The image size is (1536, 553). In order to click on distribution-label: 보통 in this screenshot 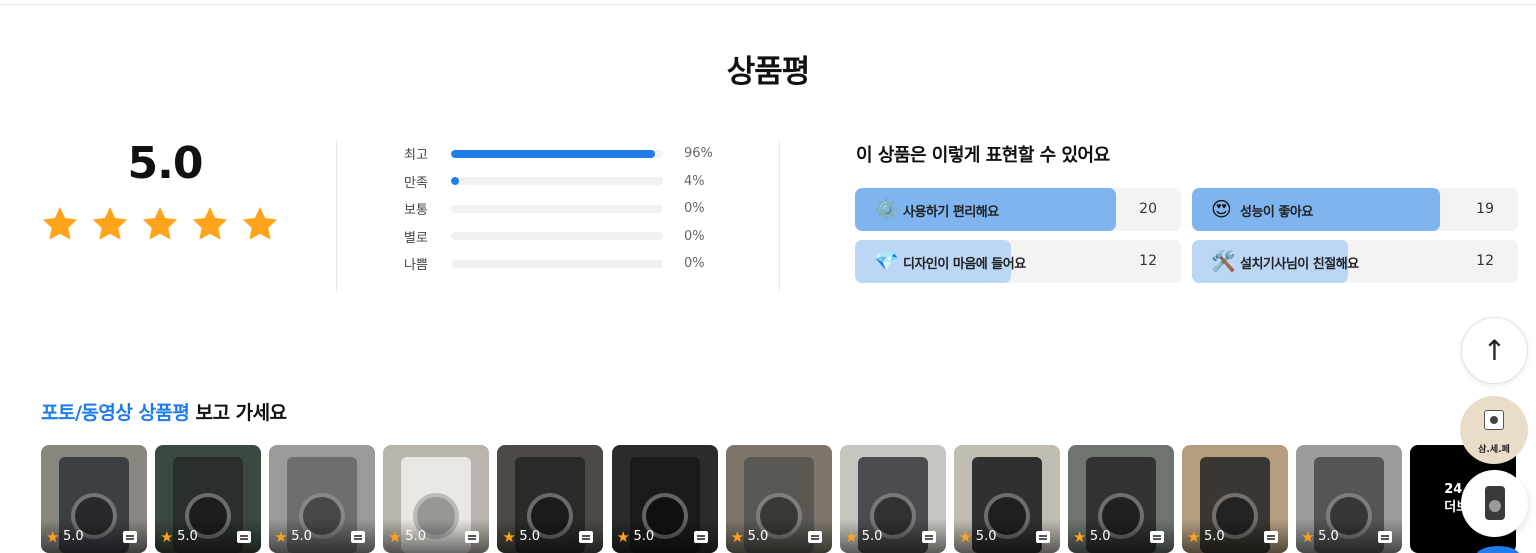, I will do `click(416, 211)`.